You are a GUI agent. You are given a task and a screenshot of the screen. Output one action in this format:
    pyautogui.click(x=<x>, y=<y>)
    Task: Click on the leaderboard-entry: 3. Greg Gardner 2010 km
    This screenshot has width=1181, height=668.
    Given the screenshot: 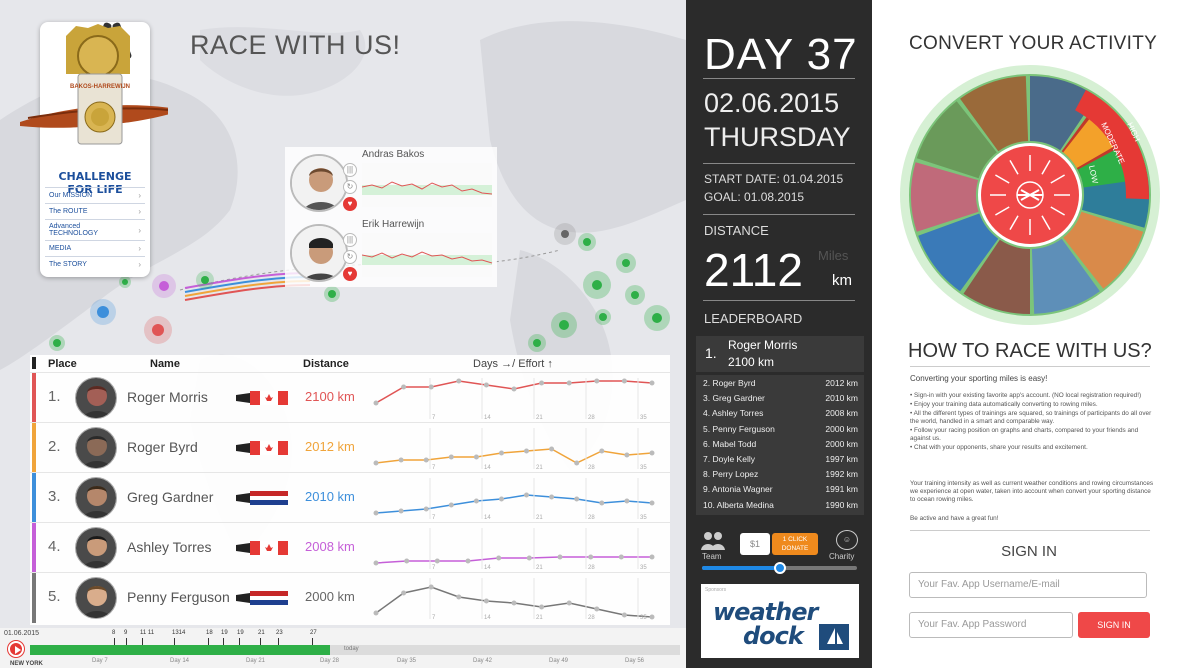 What is the action you would take?
    pyautogui.click(x=780, y=400)
    